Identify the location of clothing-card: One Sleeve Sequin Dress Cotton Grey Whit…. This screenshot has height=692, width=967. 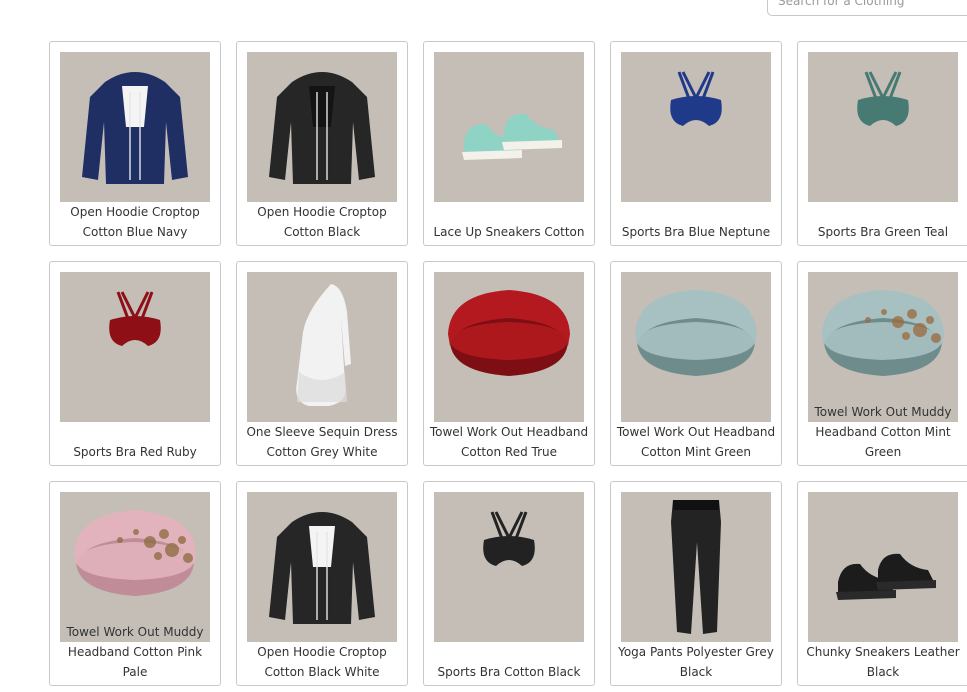
(322, 363).